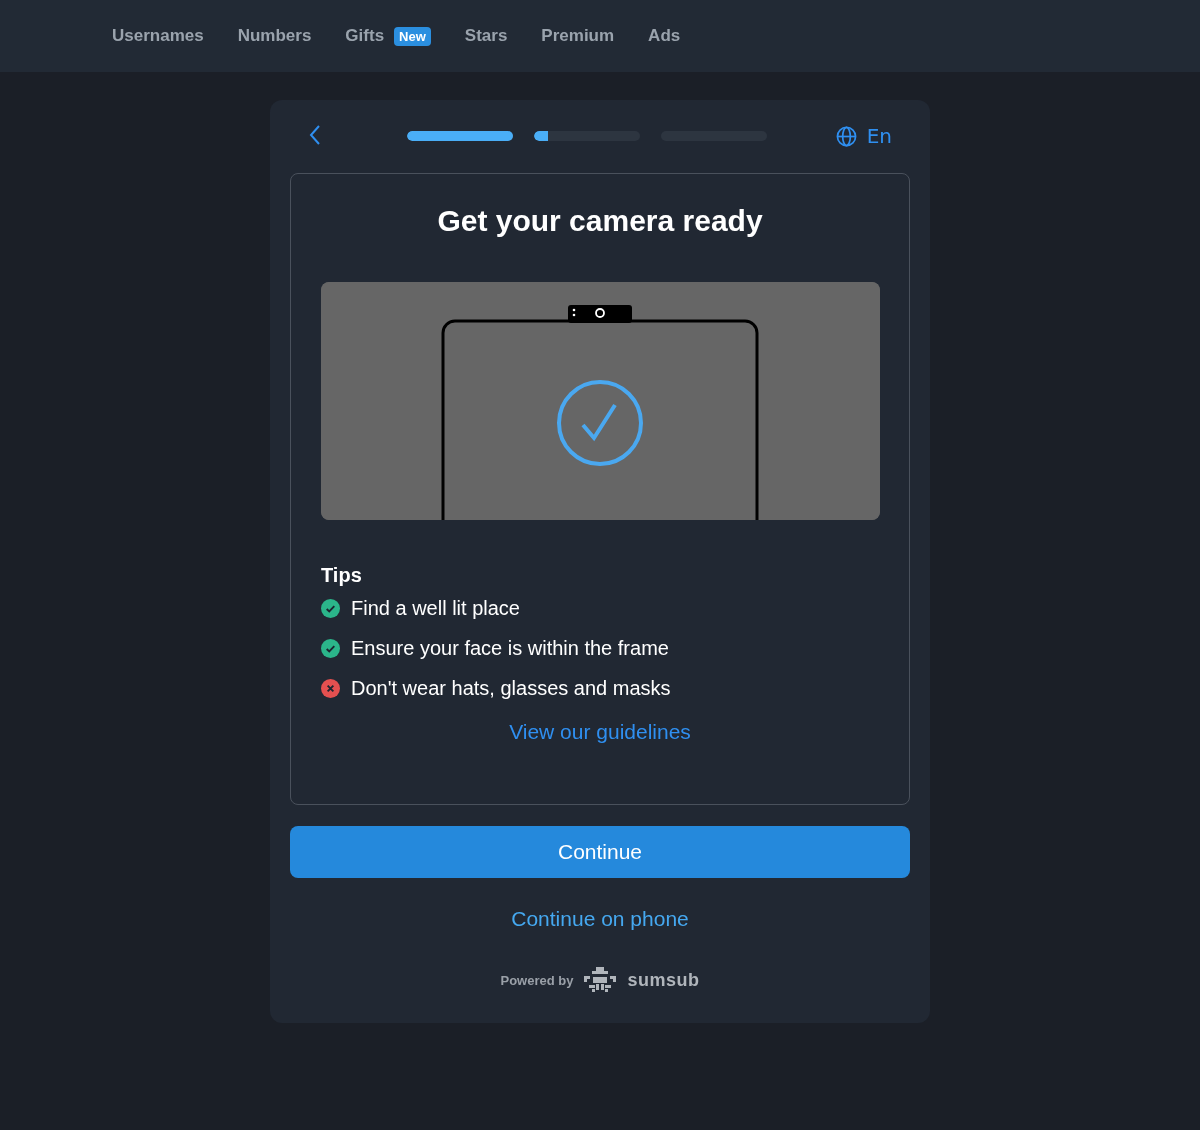 The image size is (1200, 1130). Describe the element at coordinates (600, 221) in the screenshot. I see `page-title: Get your camera ready` at that location.